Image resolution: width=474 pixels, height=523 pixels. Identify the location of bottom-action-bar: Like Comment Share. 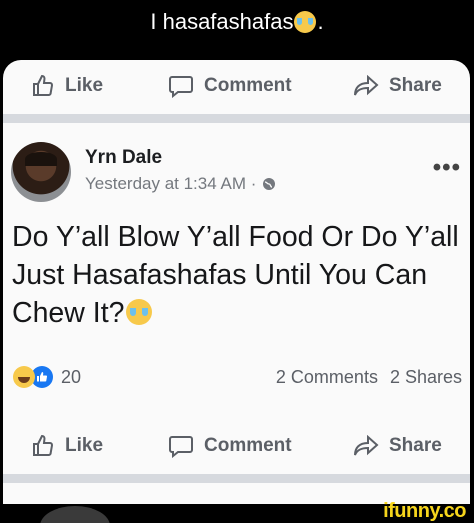
(236, 446).